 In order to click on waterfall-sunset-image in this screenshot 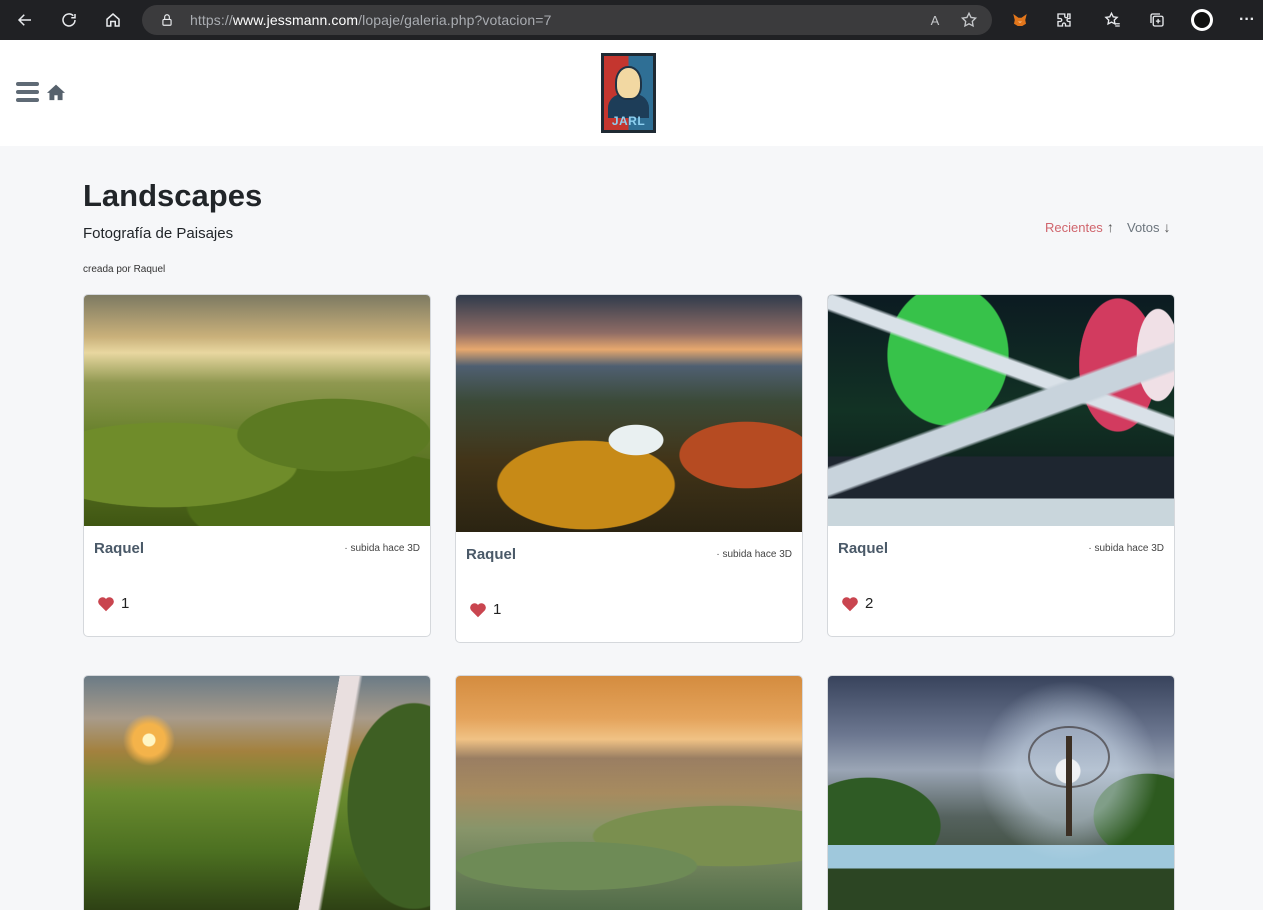, I will do `click(257, 793)`.